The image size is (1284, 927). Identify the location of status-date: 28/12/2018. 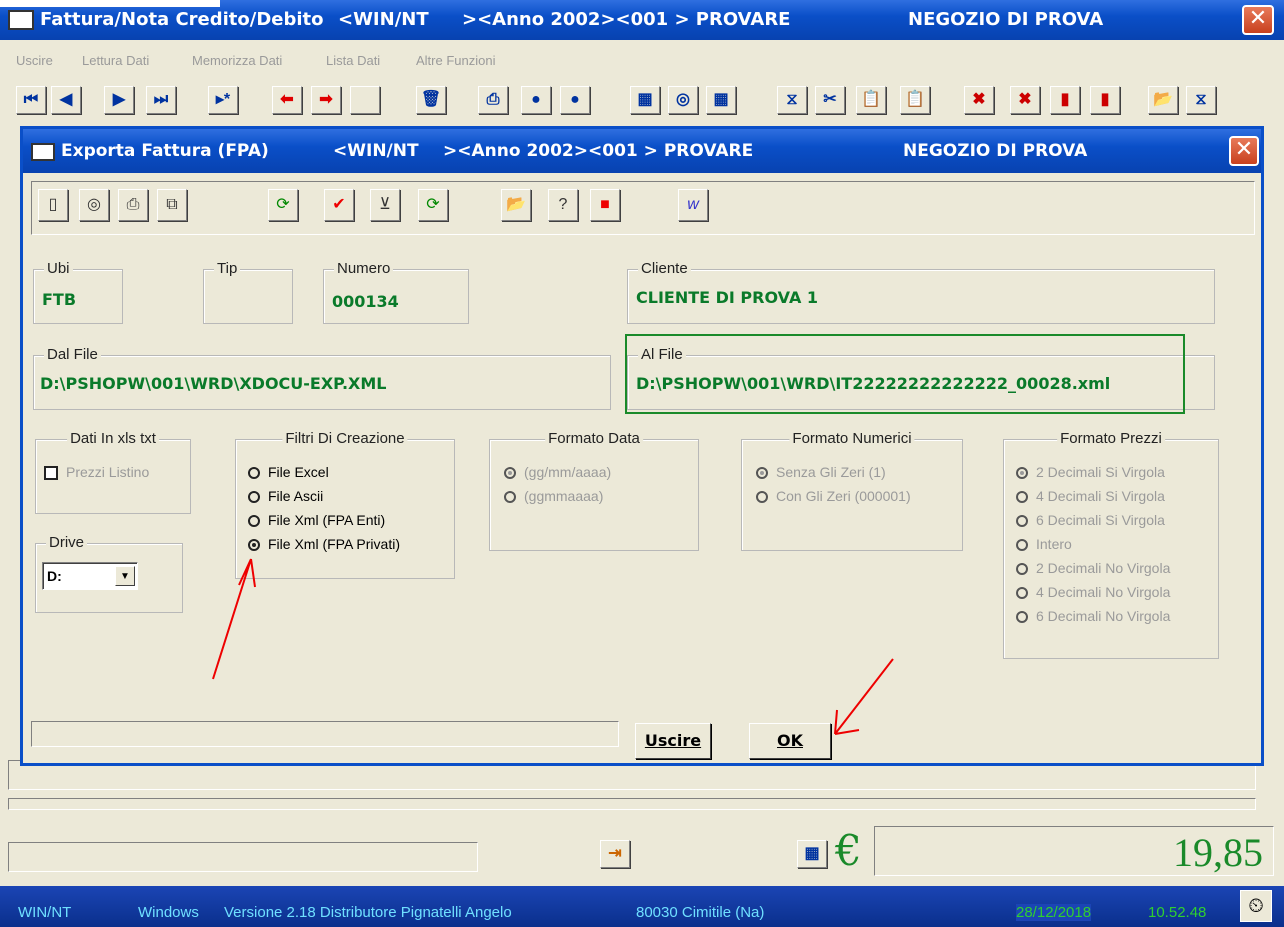
(1054, 912).